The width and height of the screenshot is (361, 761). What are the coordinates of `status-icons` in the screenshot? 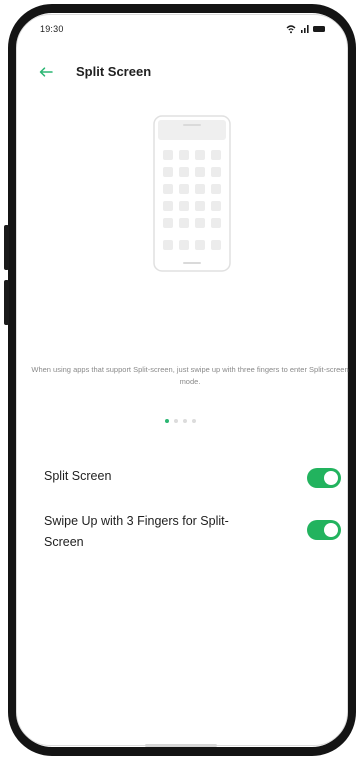 It's located at (306, 29).